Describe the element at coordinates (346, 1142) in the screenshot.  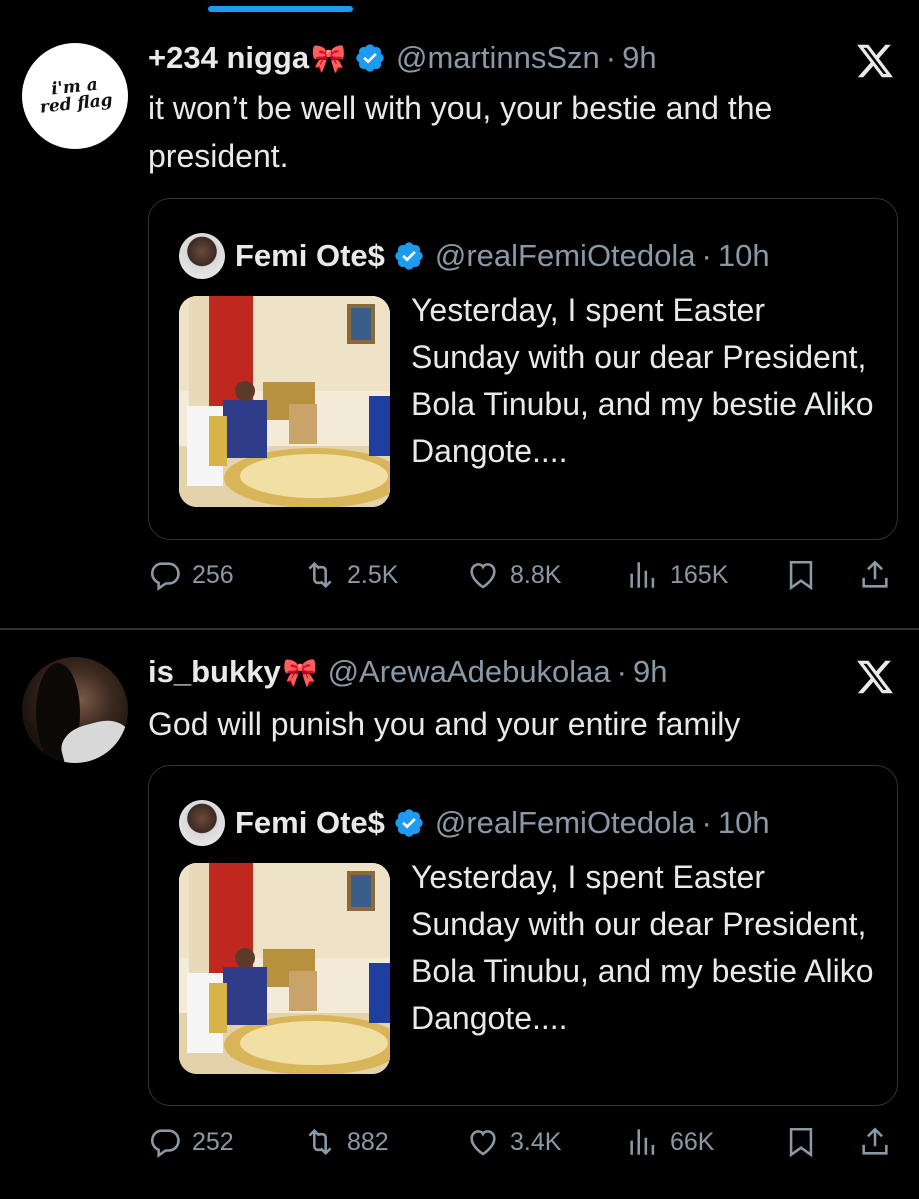
I see `repost-button: 882` at that location.